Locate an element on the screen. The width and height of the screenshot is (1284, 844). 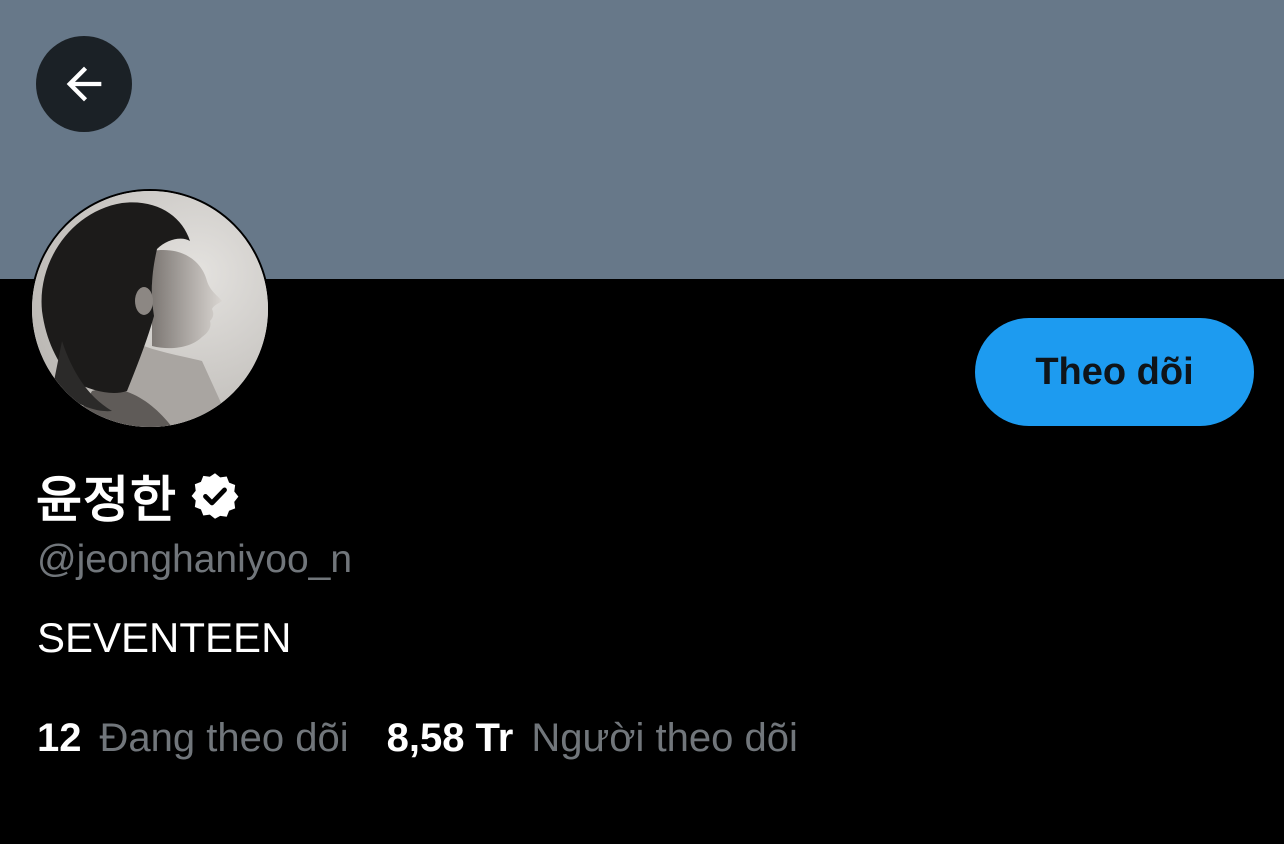
profile-handle: @jeonghaniyoo_n is located at coordinates (195, 559).